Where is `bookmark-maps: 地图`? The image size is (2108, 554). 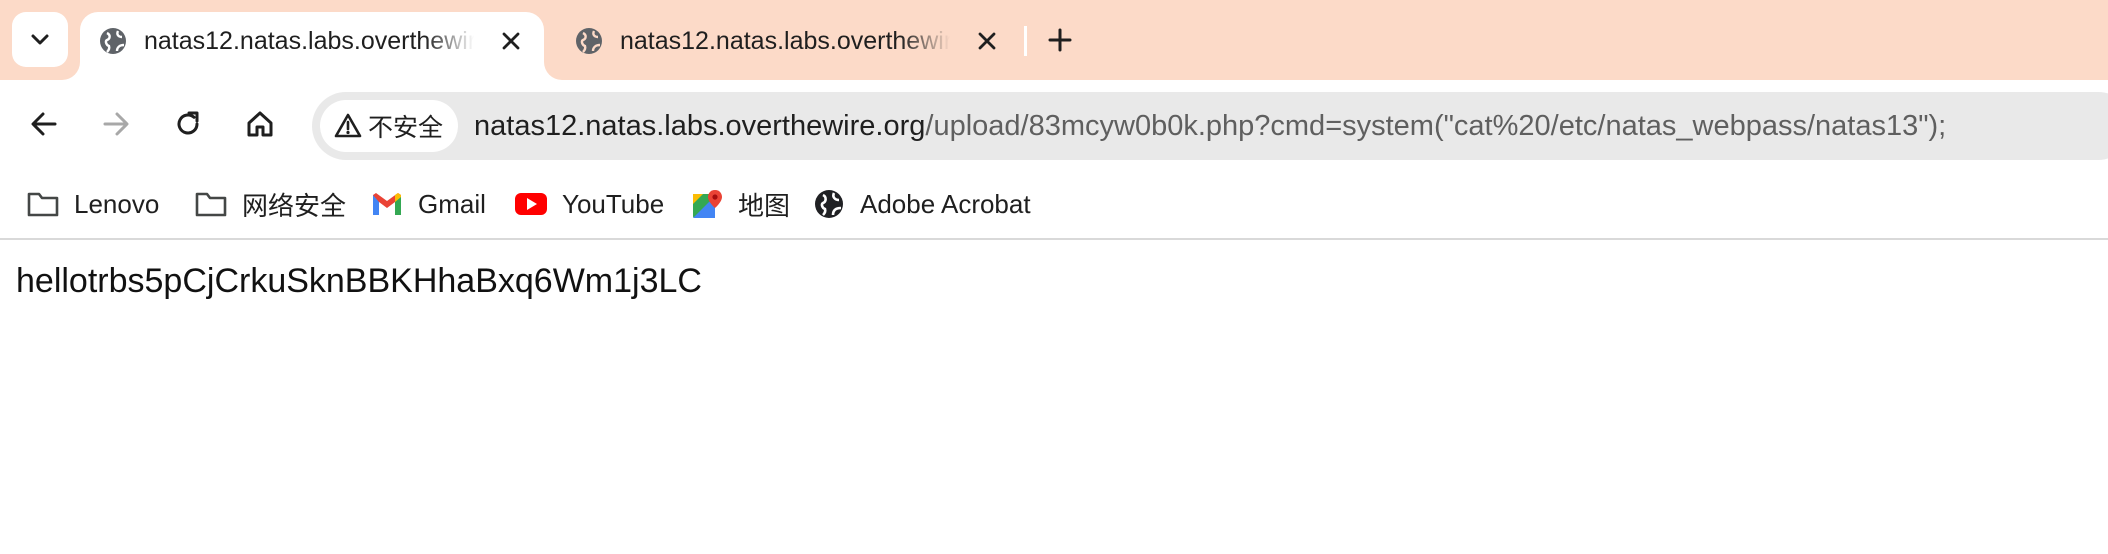 bookmark-maps: 地图 is located at coordinates (740, 204).